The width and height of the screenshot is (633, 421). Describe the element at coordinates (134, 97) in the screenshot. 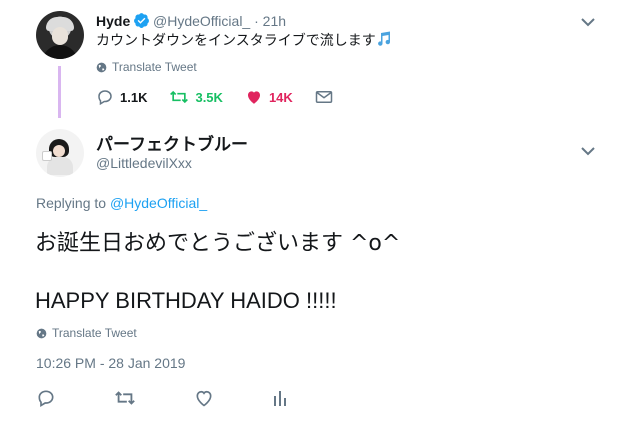

I see `reply-count: 1.1K` at that location.